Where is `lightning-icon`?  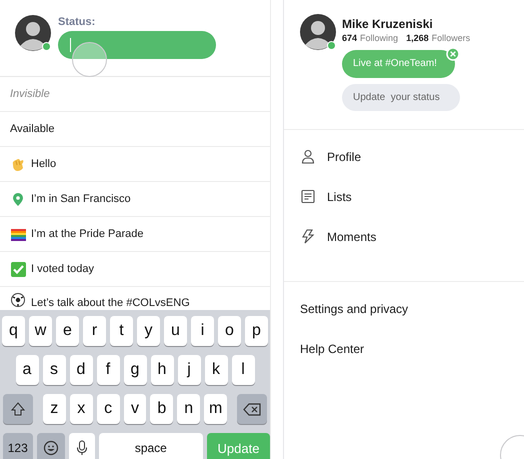
lightning-icon is located at coordinates (308, 236).